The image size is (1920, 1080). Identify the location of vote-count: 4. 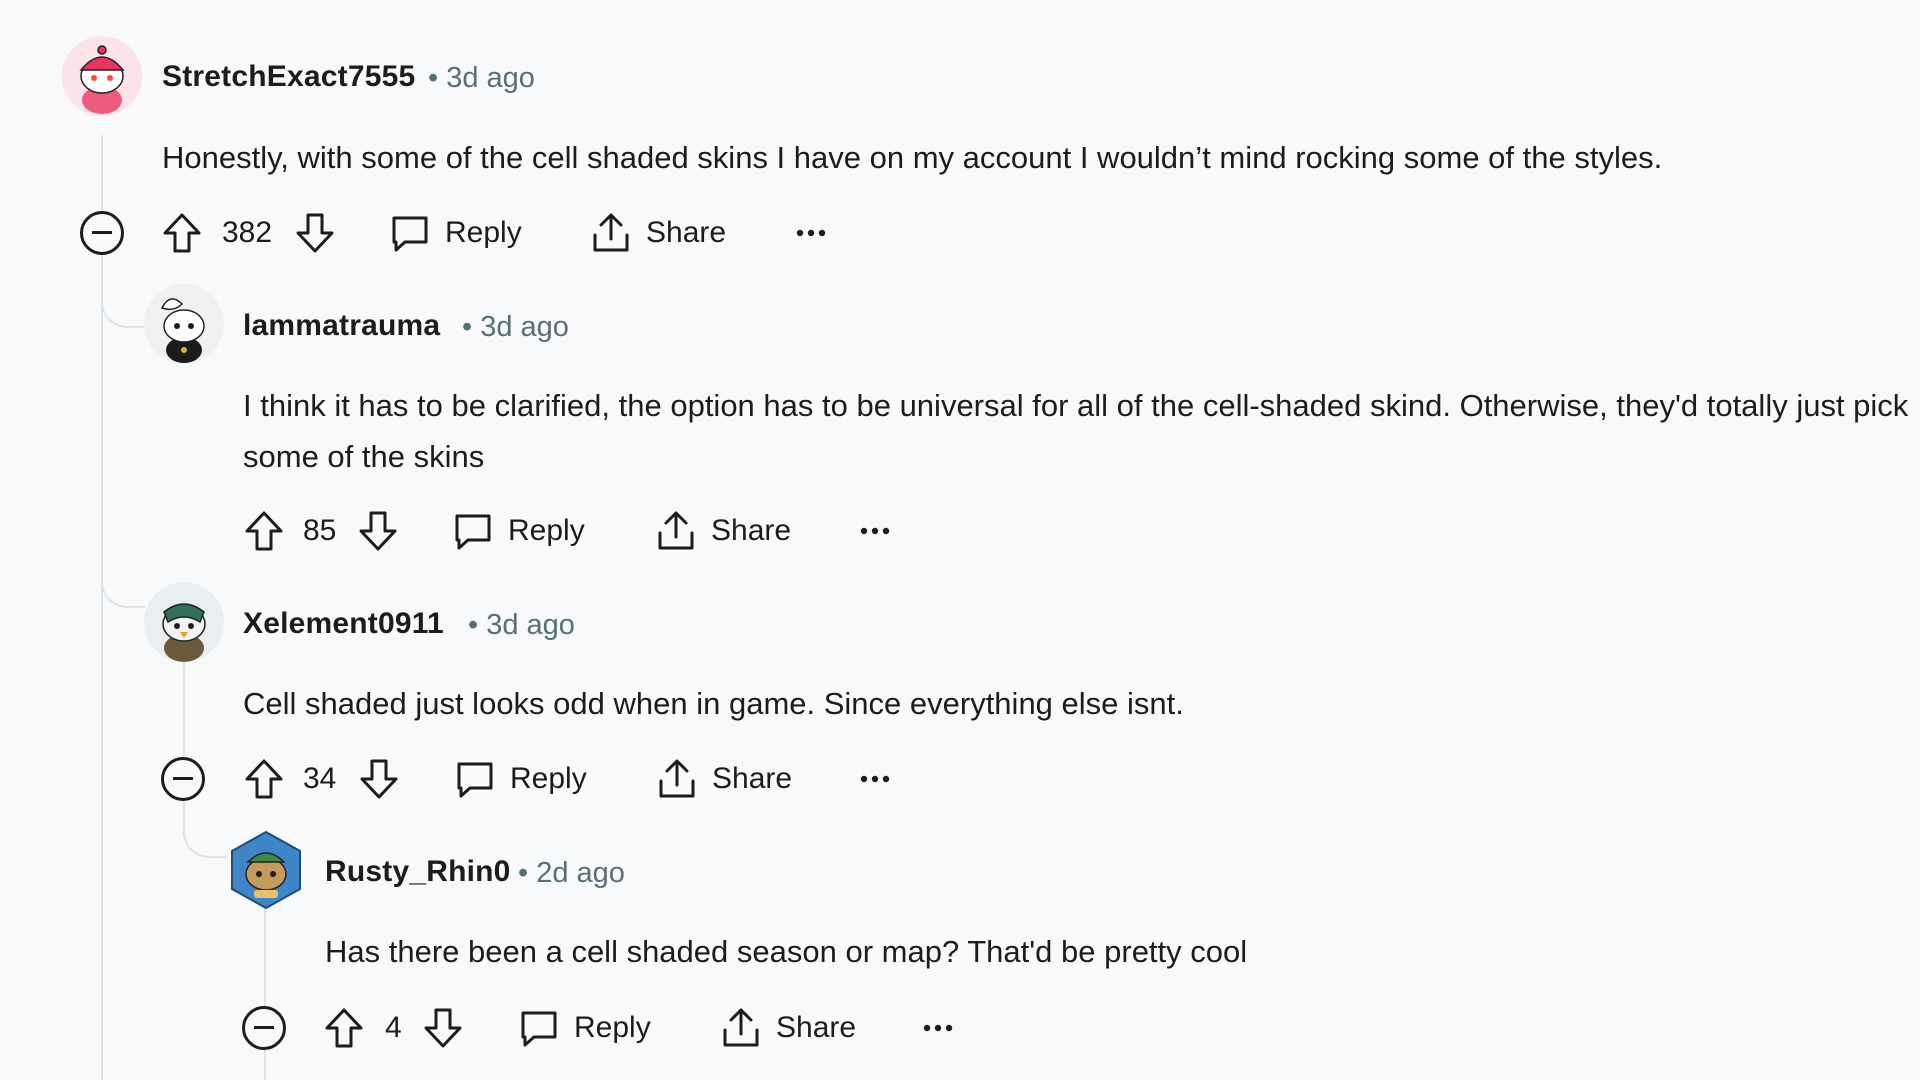
(393, 1027).